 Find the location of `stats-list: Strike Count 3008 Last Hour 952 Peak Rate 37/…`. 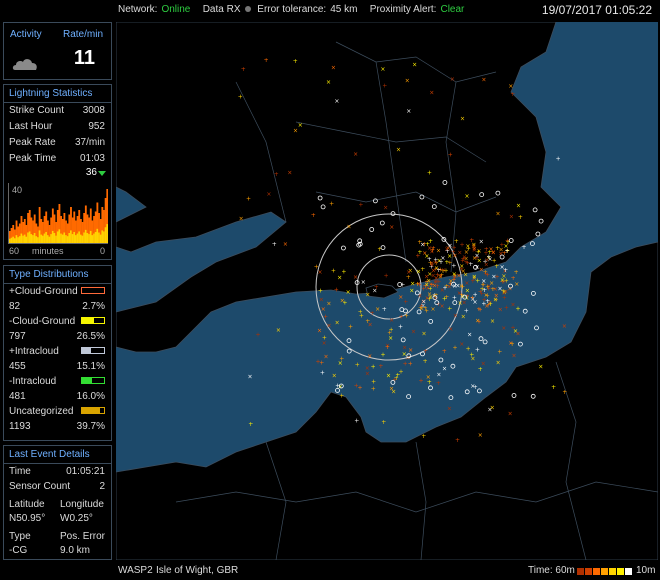

stats-list: Strike Count 3008 Last Hour 952 Peak Rate 37/… is located at coordinates (57, 135).